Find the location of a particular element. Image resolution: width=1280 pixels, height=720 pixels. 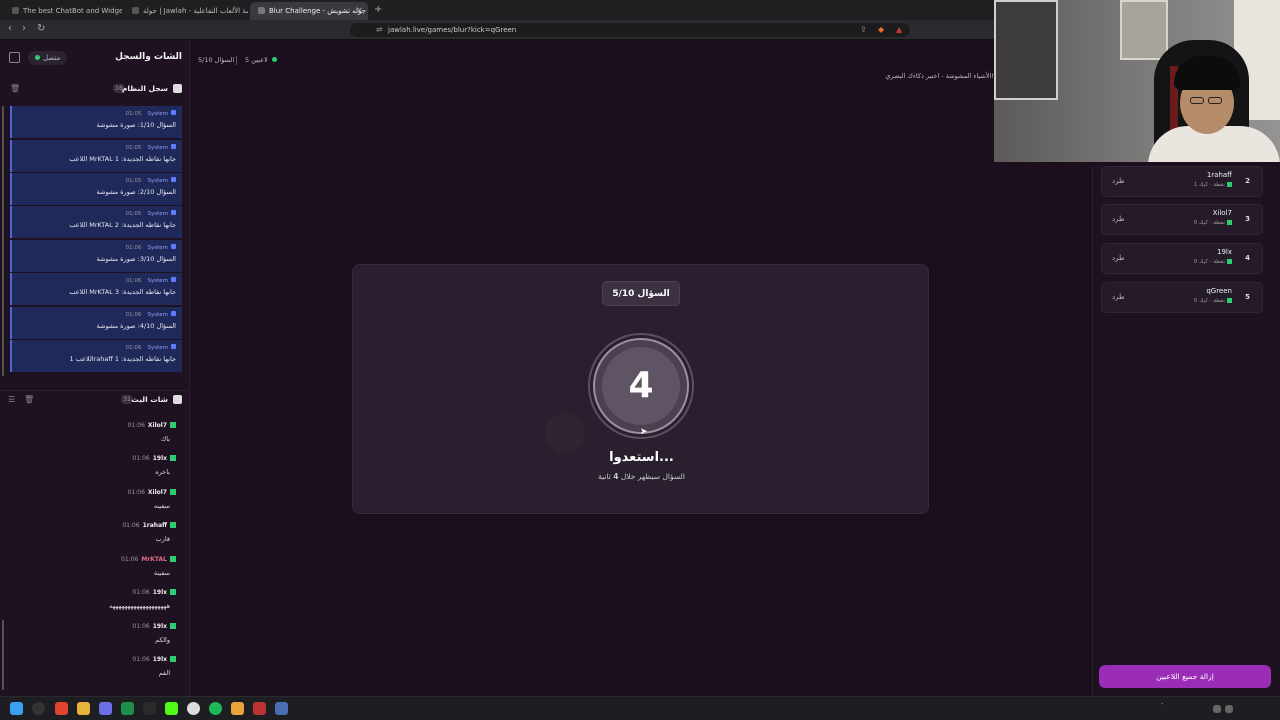

forward-icon: › is located at coordinates (24, 28).